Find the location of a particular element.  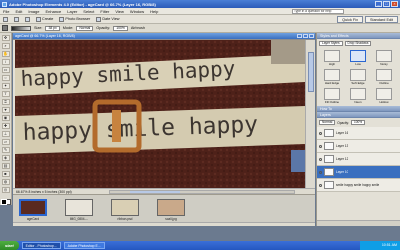

close-button: × is located at coordinates (394, 4).